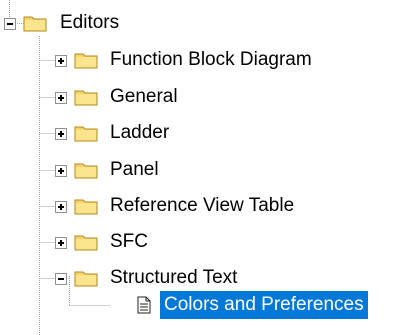  I want to click on tree-item-panel: Panel, so click(134, 170).